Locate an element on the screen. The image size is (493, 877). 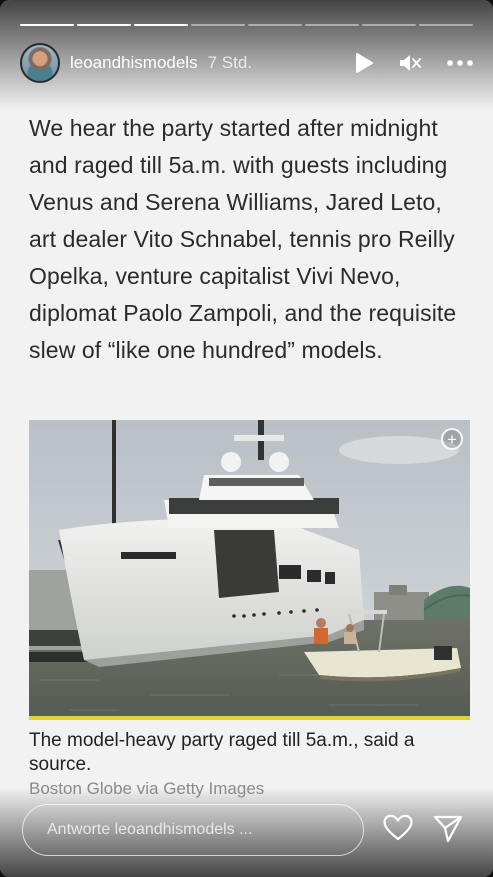
play-icon is located at coordinates (364, 63).